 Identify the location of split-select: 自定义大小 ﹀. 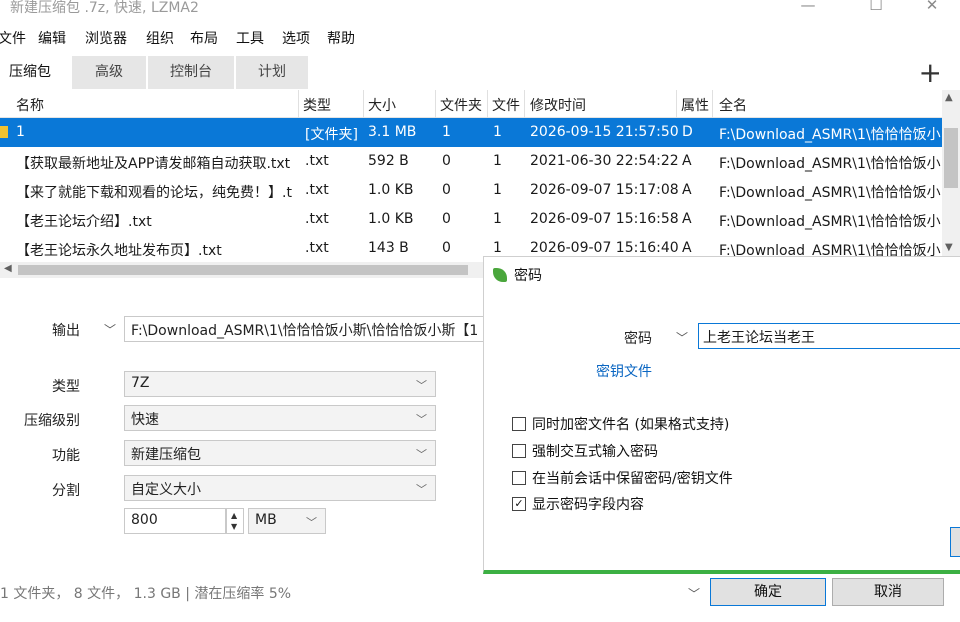
(280, 488).